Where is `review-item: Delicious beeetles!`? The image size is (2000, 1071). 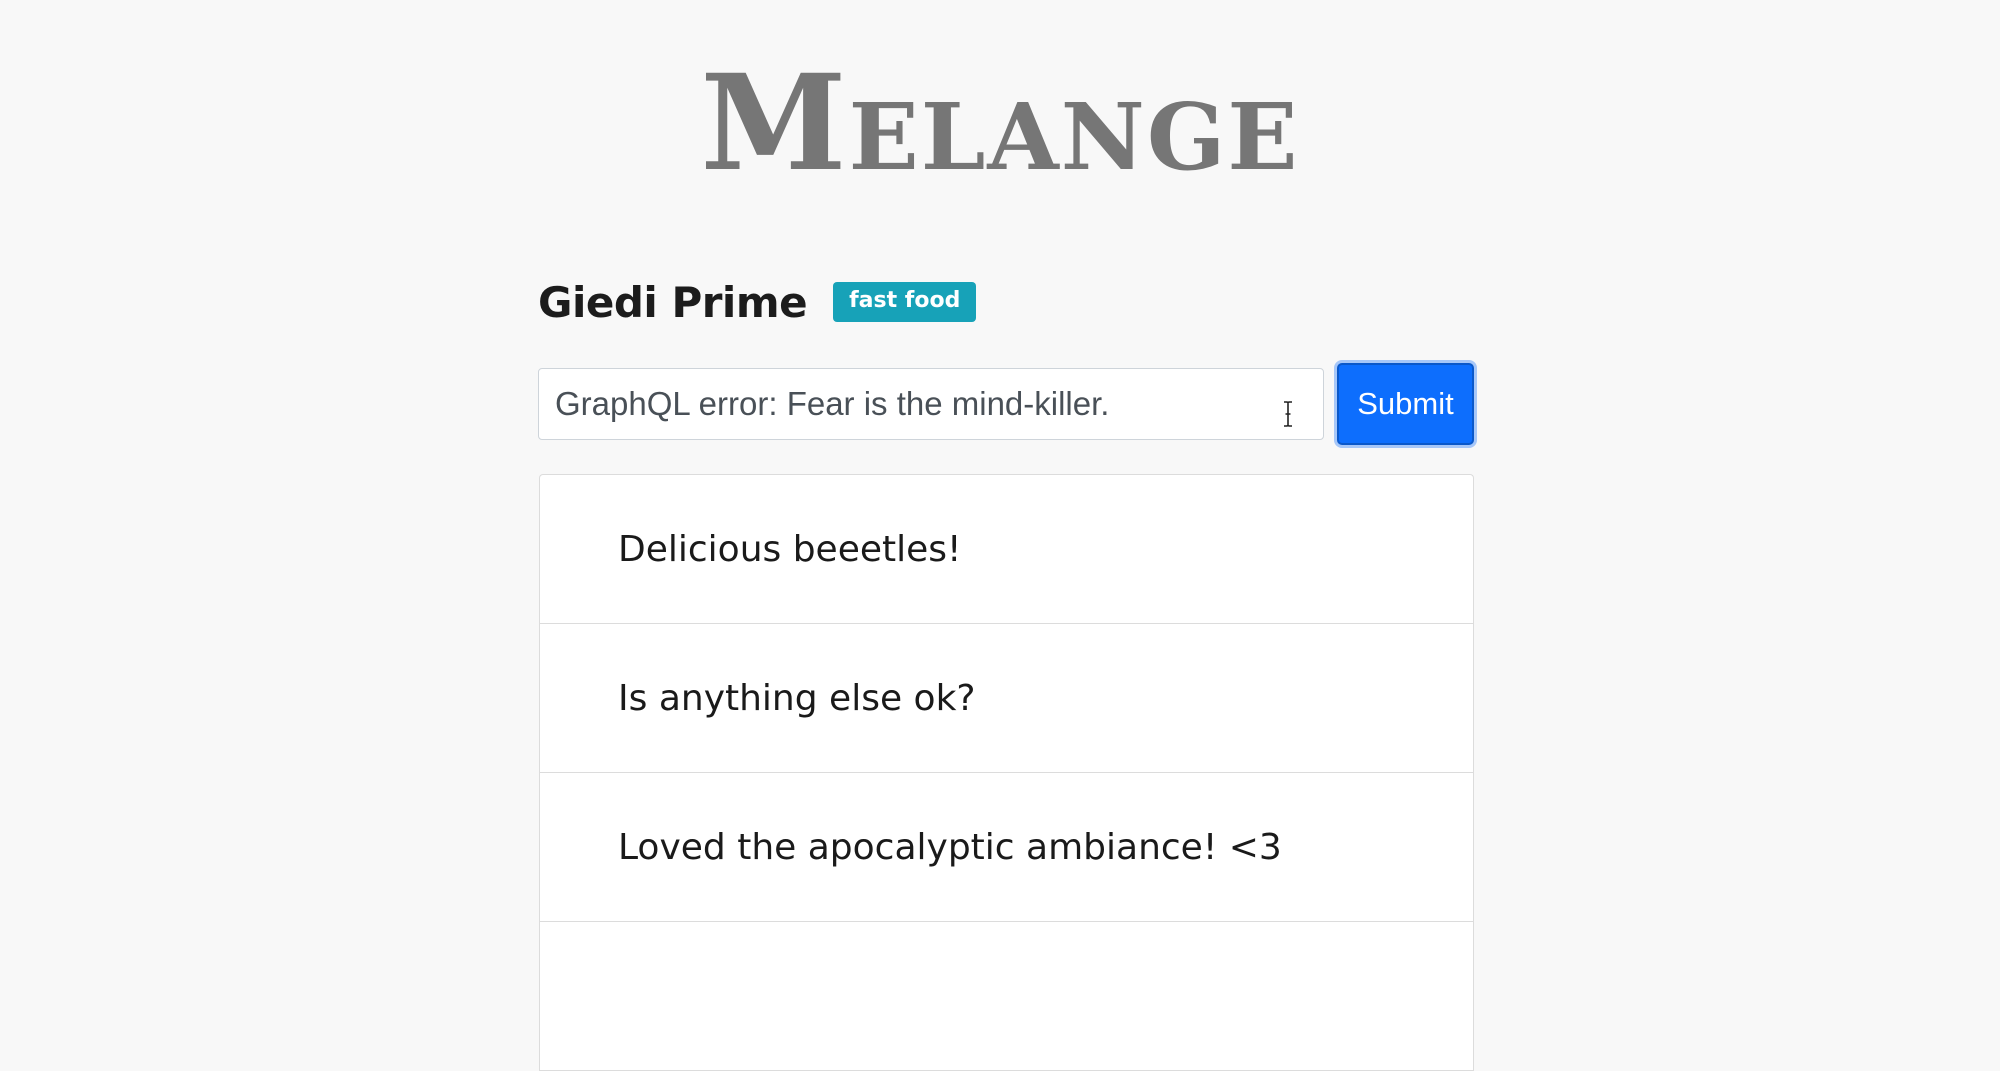 review-item: Delicious beeetles! is located at coordinates (1006, 549).